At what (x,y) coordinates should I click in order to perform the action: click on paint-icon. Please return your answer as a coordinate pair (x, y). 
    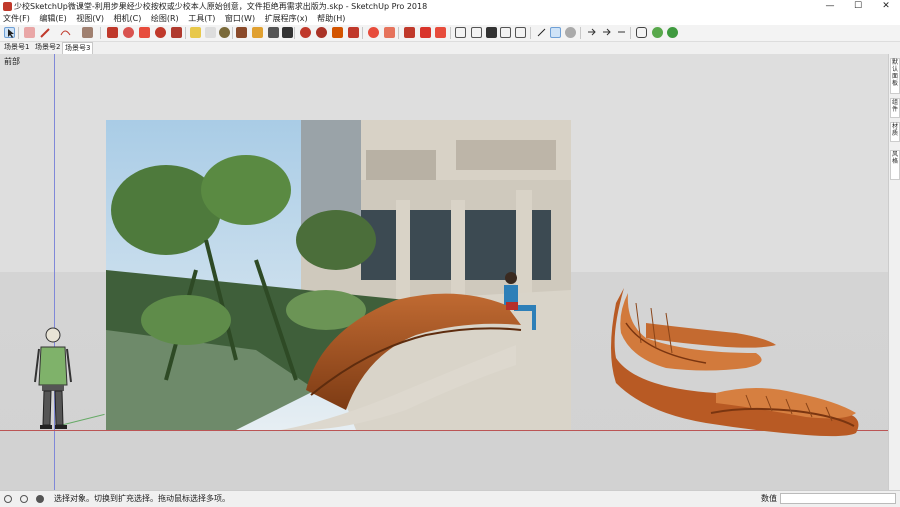
    Looking at the image, I should click on (224, 32).